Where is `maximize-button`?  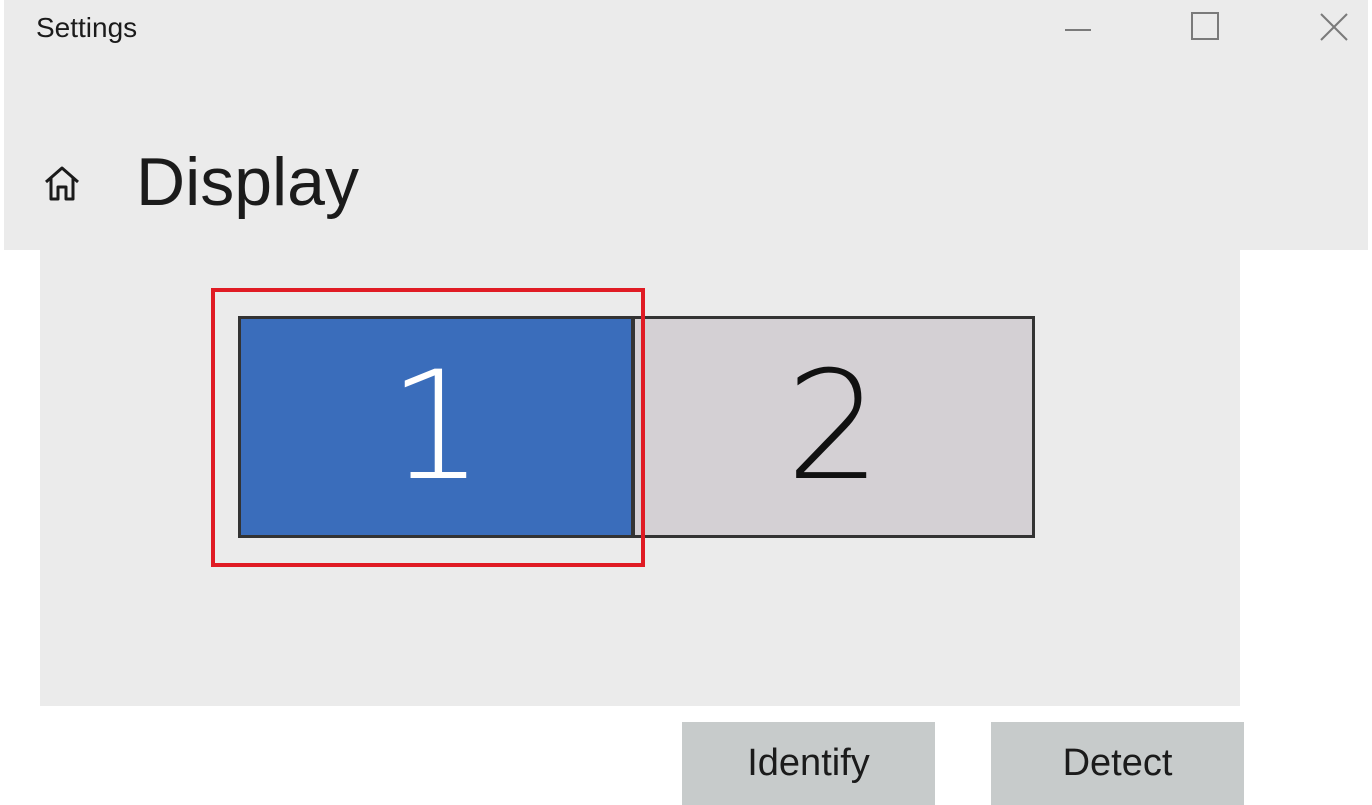
maximize-button is located at coordinates (1206, 29).